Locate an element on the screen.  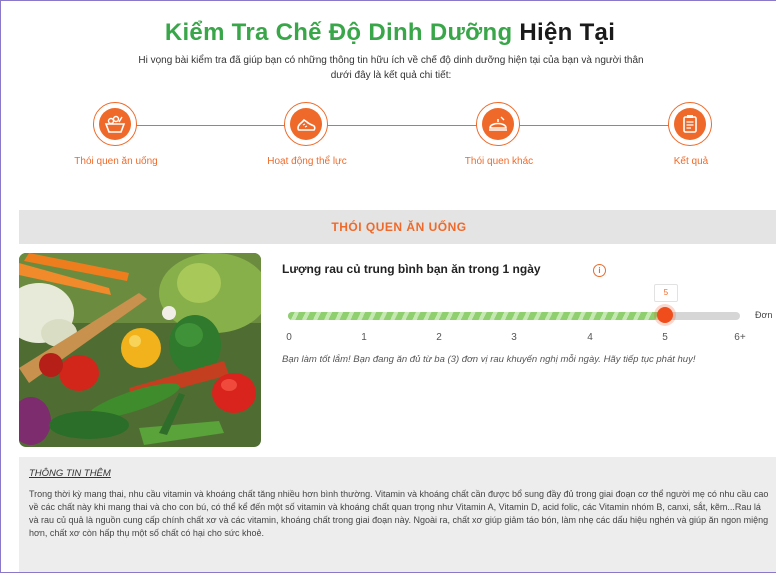
step-label-result: Kết quả is located at coordinates (691, 161).